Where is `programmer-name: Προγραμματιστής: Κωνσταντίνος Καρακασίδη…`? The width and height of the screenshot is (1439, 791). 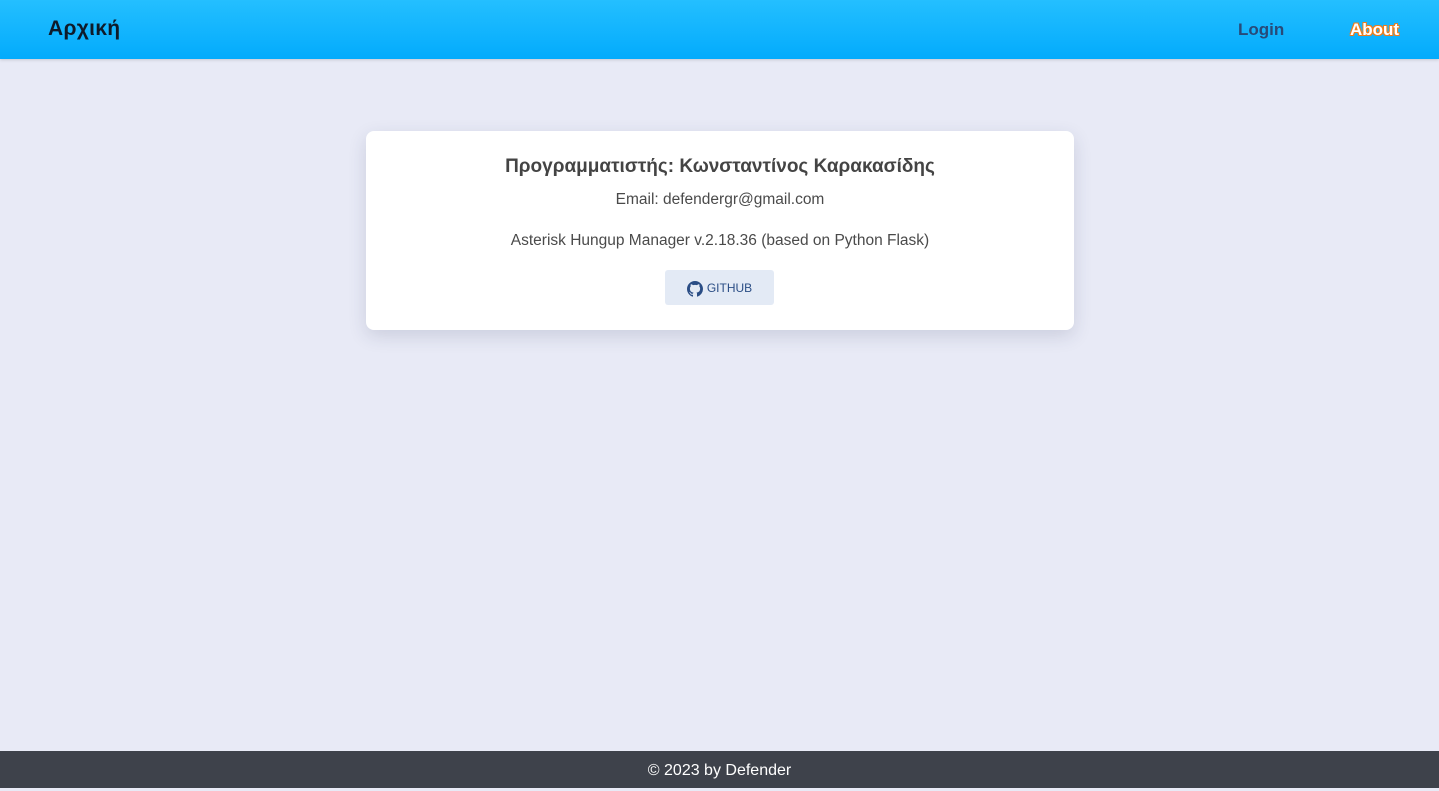 programmer-name: Προγραμματιστής: Κωνσταντίνος Καρακασίδη… is located at coordinates (720, 166).